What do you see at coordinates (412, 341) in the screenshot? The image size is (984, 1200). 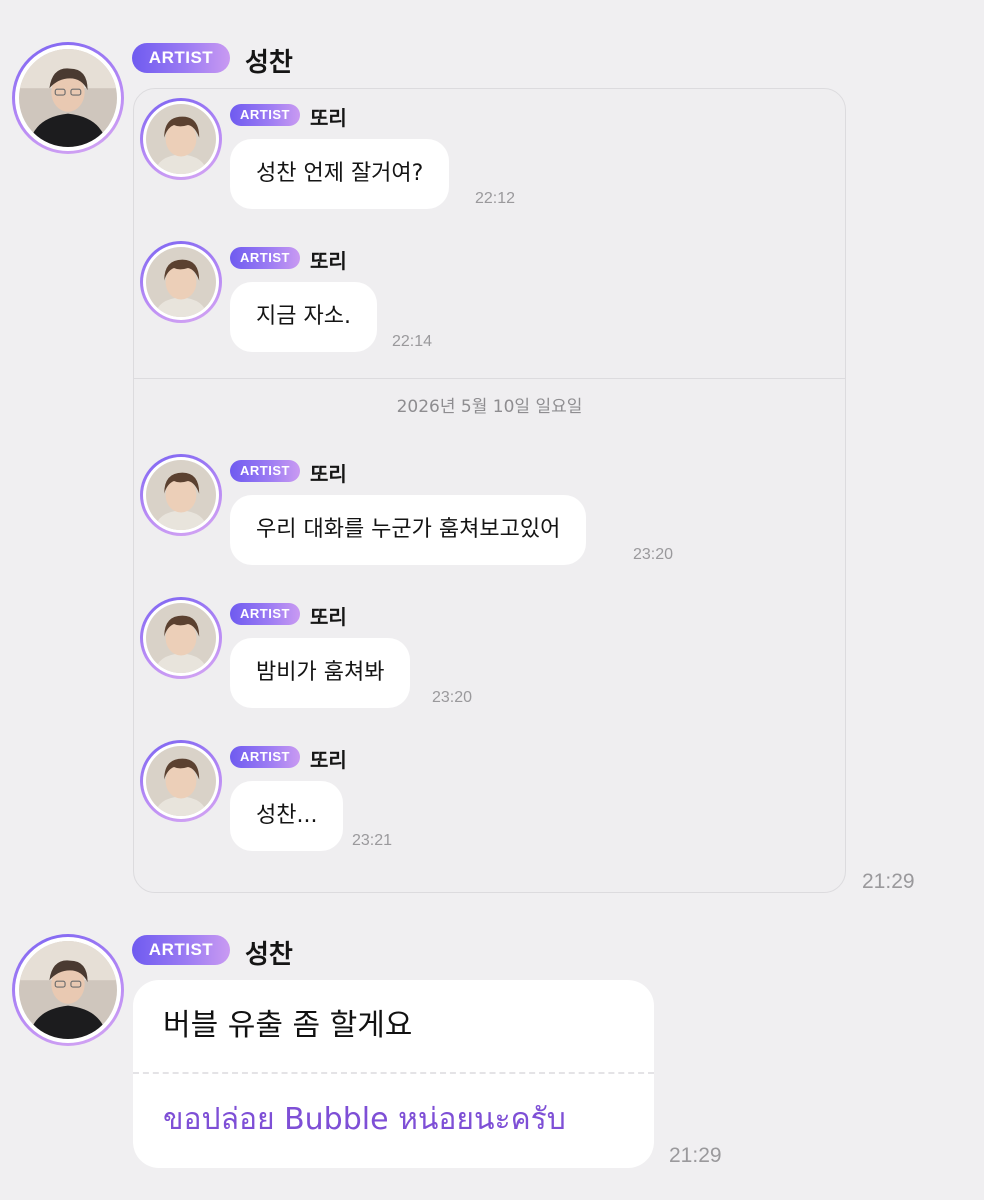 I see `message-time: 22:14` at bounding box center [412, 341].